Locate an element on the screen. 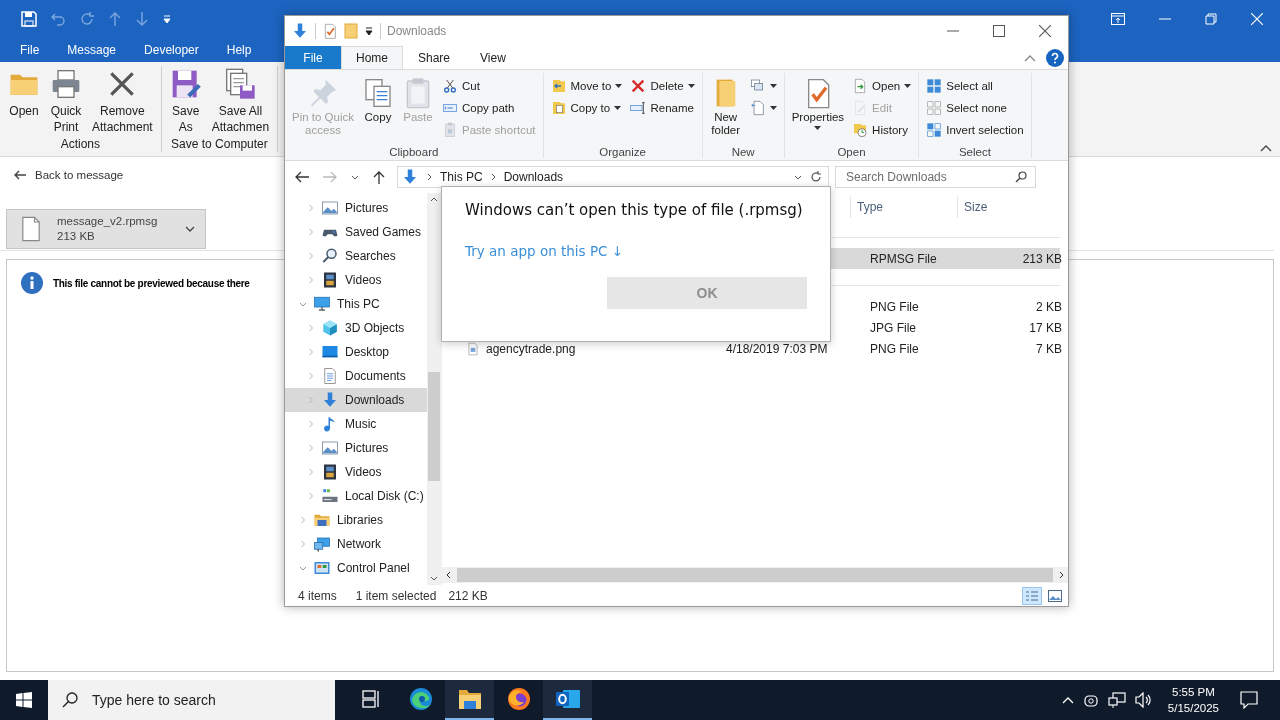 This screenshot has width=1280, height=720. taskbar-search-field: Type here to search is located at coordinates (202, 700).